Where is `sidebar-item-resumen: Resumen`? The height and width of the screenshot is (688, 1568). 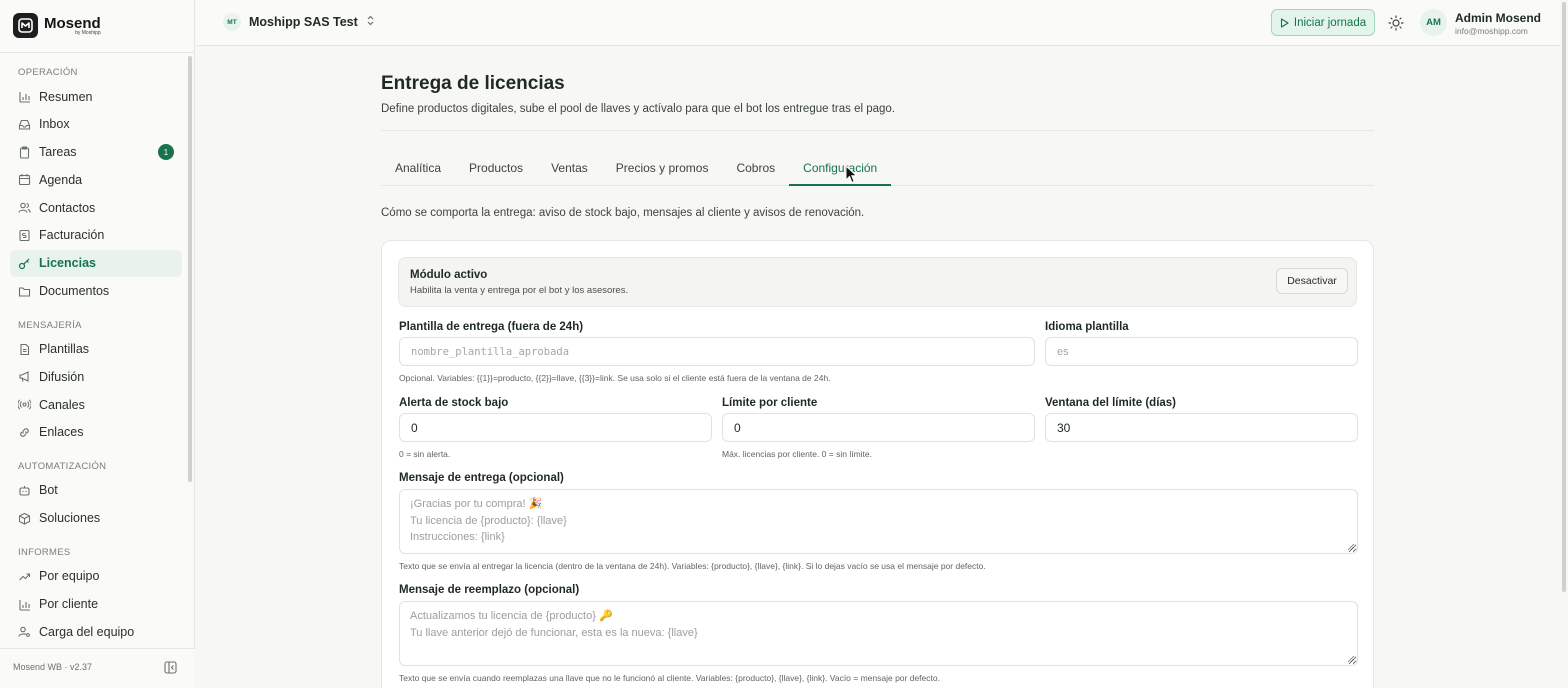
sidebar-item-resumen: Resumen is located at coordinates (96, 96).